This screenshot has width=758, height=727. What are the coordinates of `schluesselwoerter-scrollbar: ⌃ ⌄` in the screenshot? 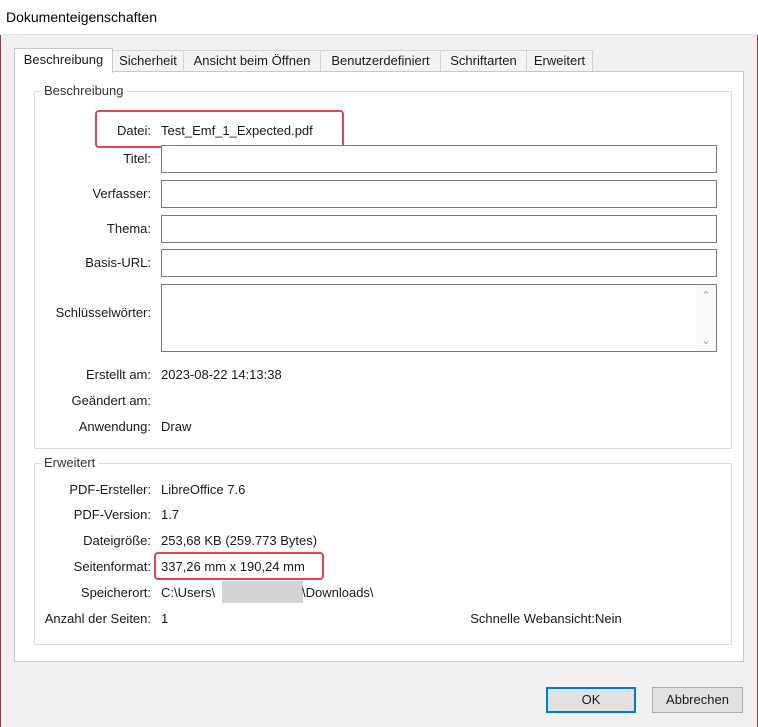 It's located at (706, 318).